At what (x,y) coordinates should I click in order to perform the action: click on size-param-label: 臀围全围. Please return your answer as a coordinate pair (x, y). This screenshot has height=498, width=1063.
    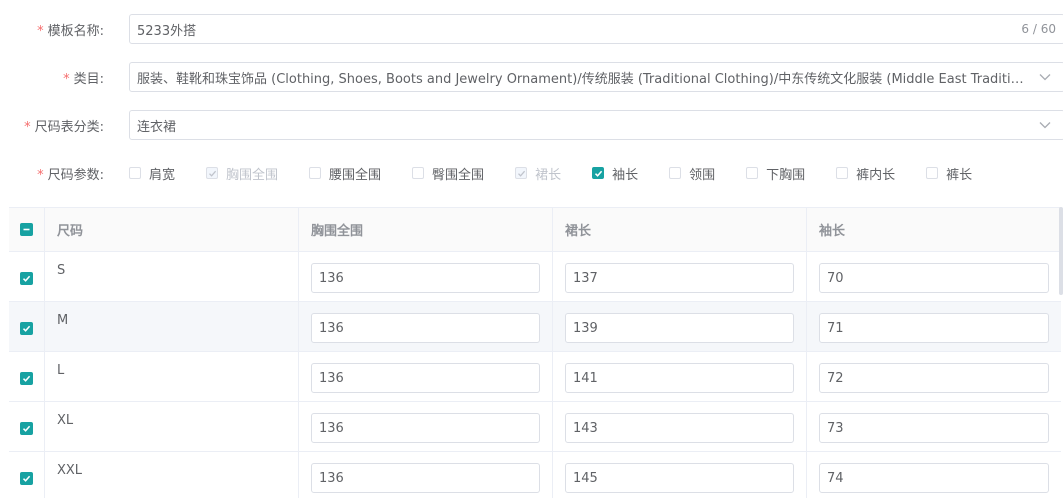
    Looking at the image, I should click on (458, 175).